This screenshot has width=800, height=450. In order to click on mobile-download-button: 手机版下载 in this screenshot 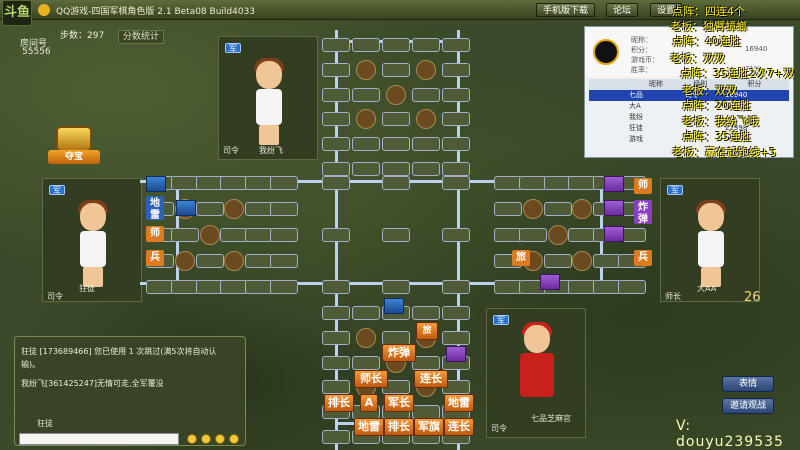, I will do `click(566, 10)`.